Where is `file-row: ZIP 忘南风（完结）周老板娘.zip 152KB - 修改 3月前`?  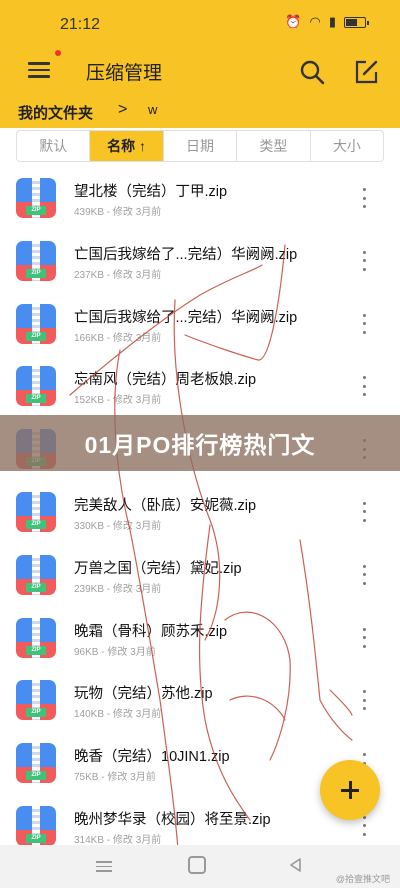 file-row: ZIP 忘南风（完结）周老板娘.zip 152KB - 修改 3月前 is located at coordinates (200, 387).